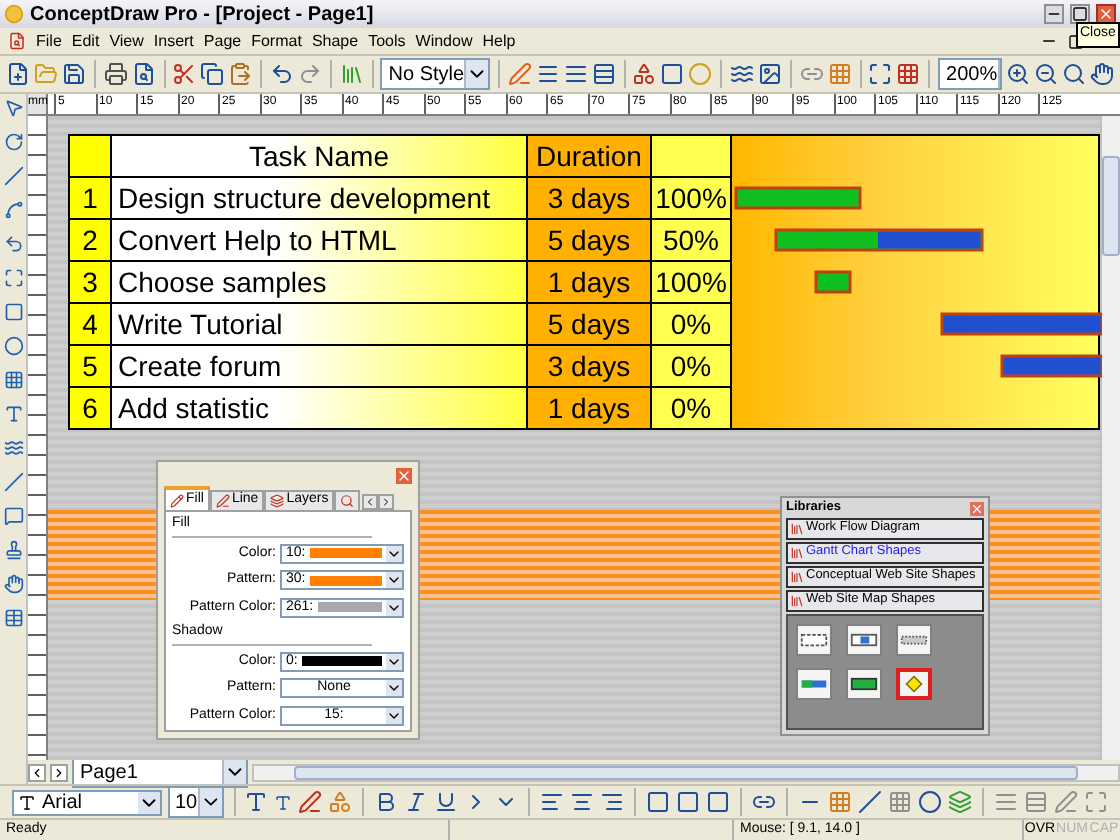  What do you see at coordinates (320, 199) in the screenshot?
I see `task-name-cell: Design structure development` at bounding box center [320, 199].